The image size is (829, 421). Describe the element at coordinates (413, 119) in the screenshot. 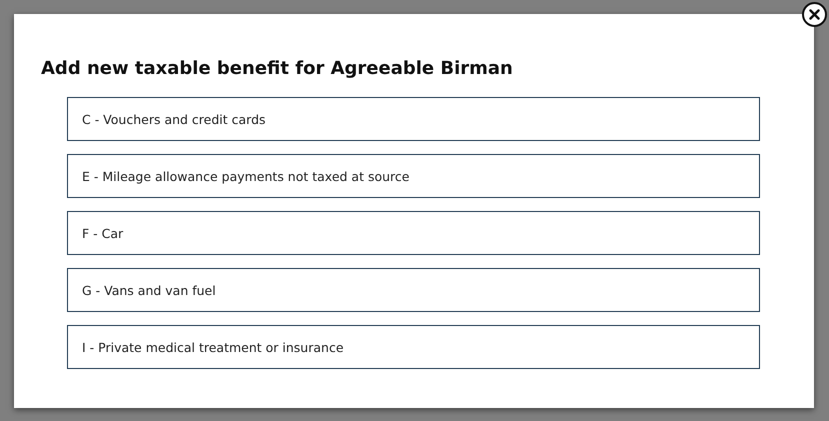

I see `benefit-option: C - Vouchers and credit cards` at that location.